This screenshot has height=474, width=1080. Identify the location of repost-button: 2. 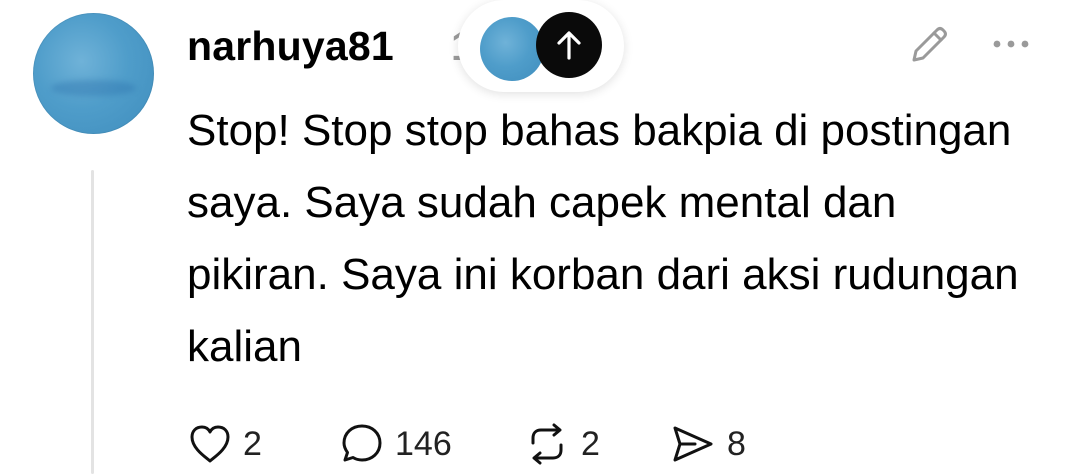
(561, 444).